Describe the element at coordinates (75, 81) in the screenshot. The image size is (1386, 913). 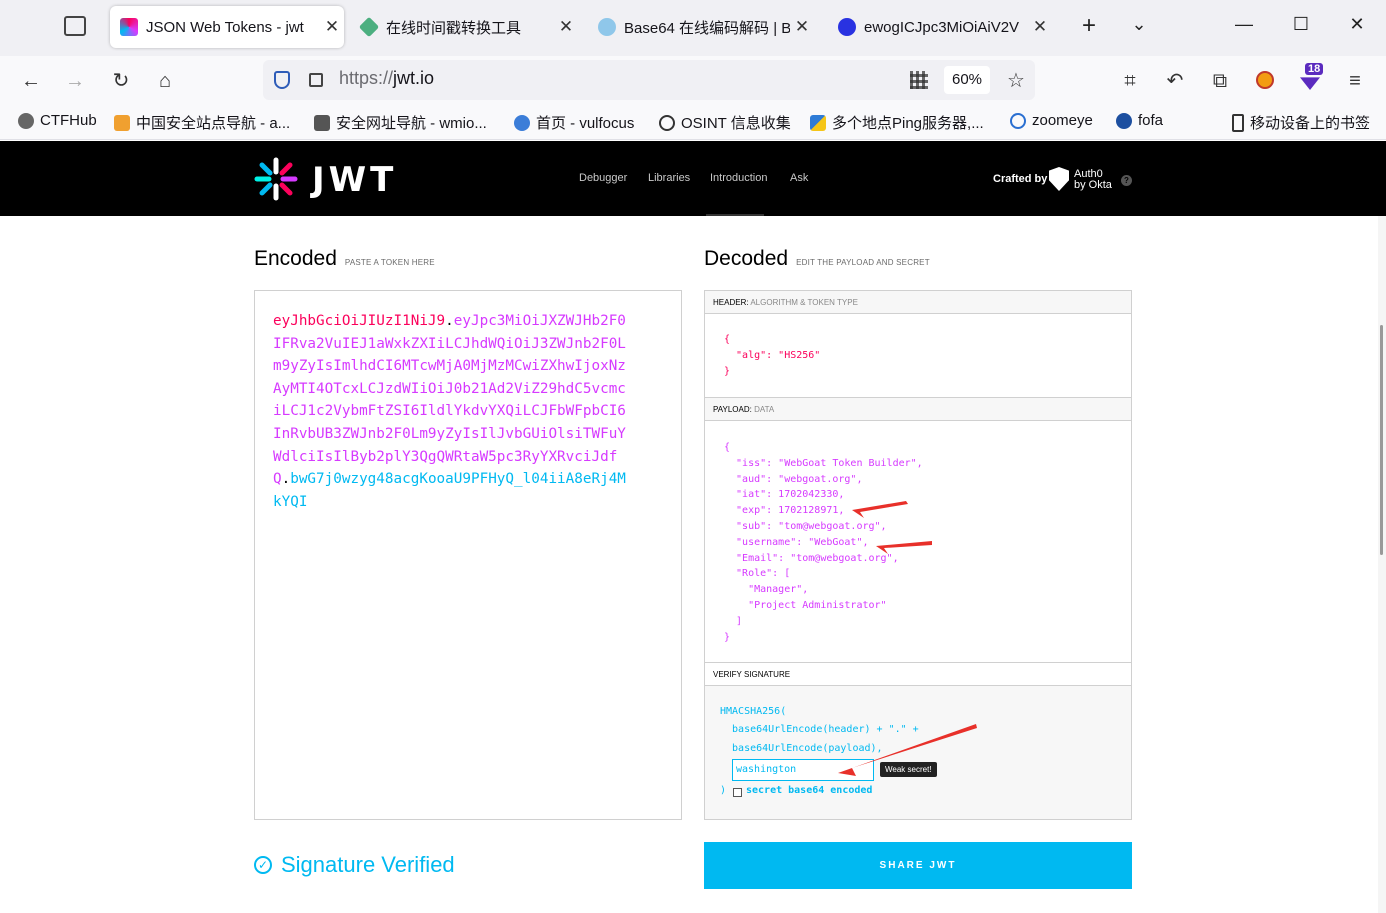
I see `forward-icon: →` at that location.